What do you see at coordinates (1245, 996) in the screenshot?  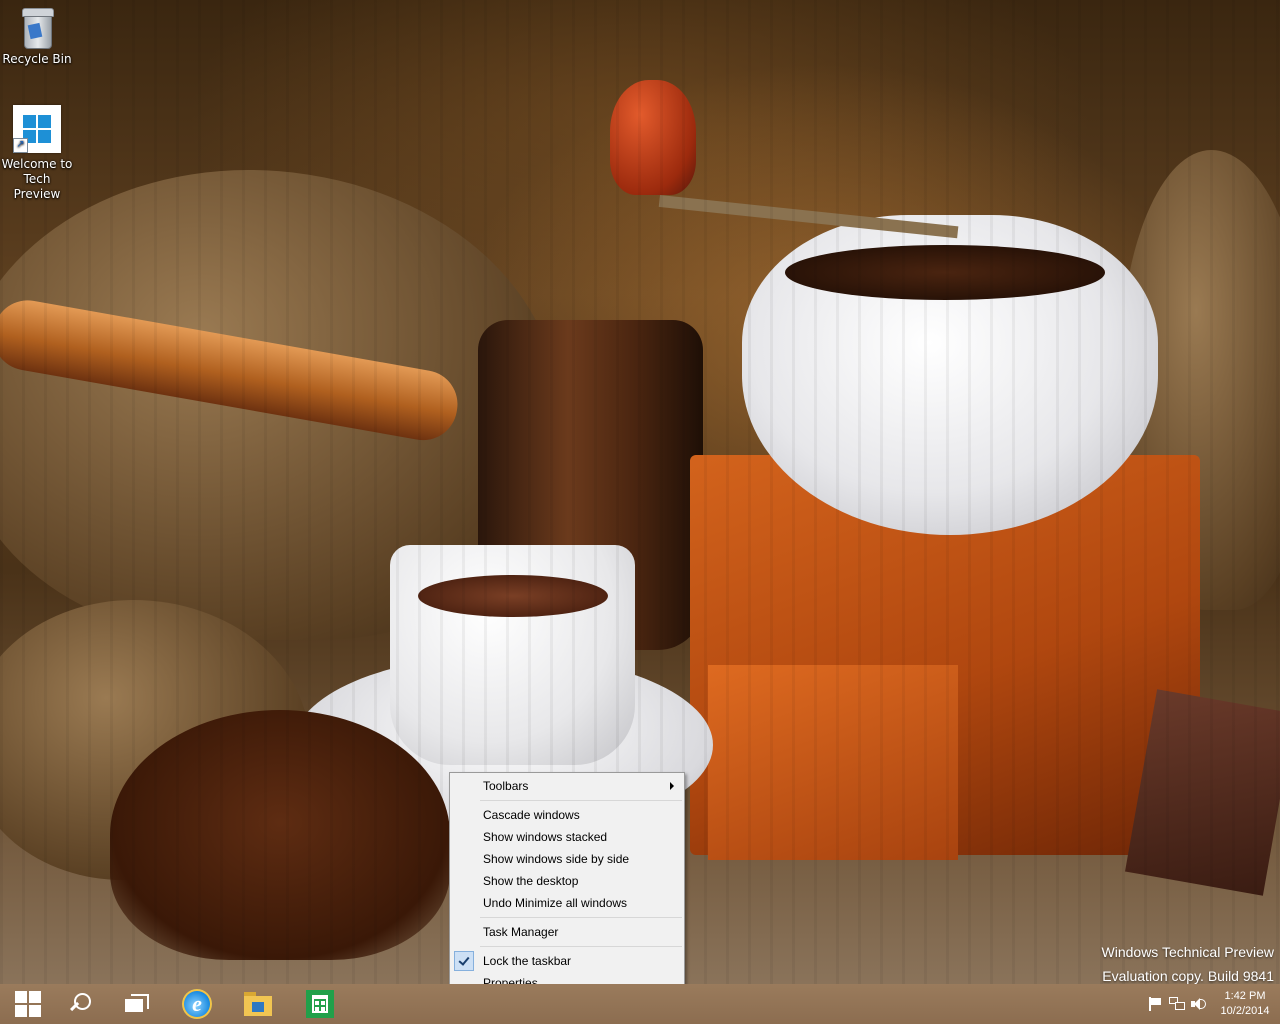 I see `clock-time: 1:42 PM` at bounding box center [1245, 996].